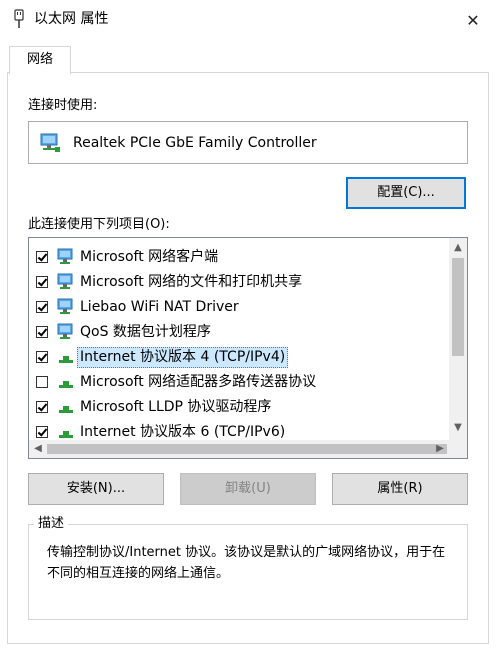 Image resolution: width=496 pixels, height=650 pixels. What do you see at coordinates (19, 18) in the screenshot?
I see `ethernet-icon` at bounding box center [19, 18].